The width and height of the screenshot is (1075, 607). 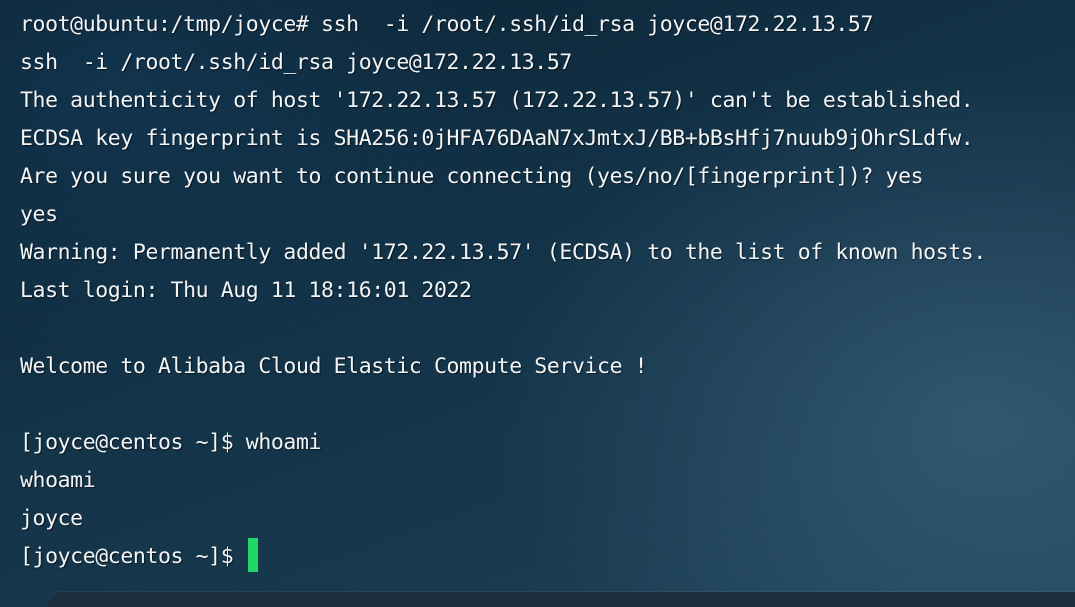 What do you see at coordinates (561, 599) in the screenshot?
I see `bottom-panel` at bounding box center [561, 599].